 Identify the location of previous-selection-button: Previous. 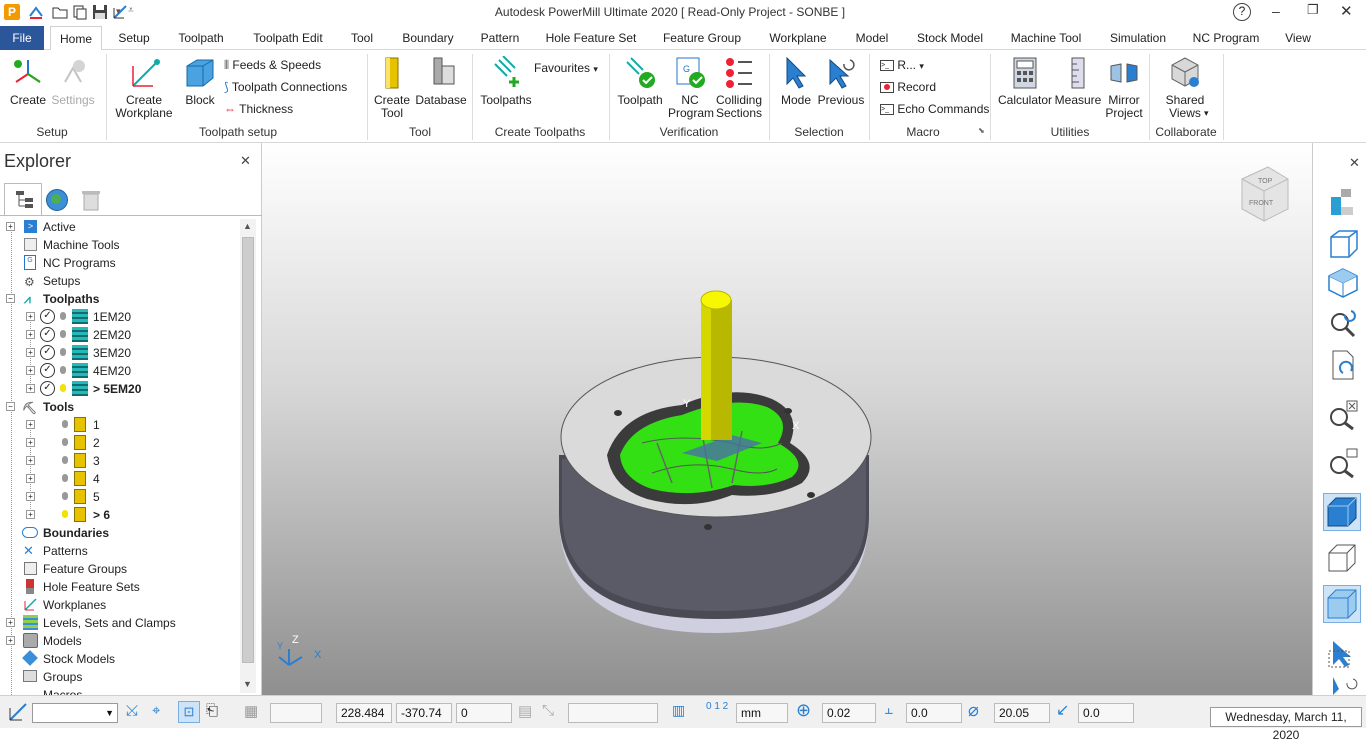
(841, 81).